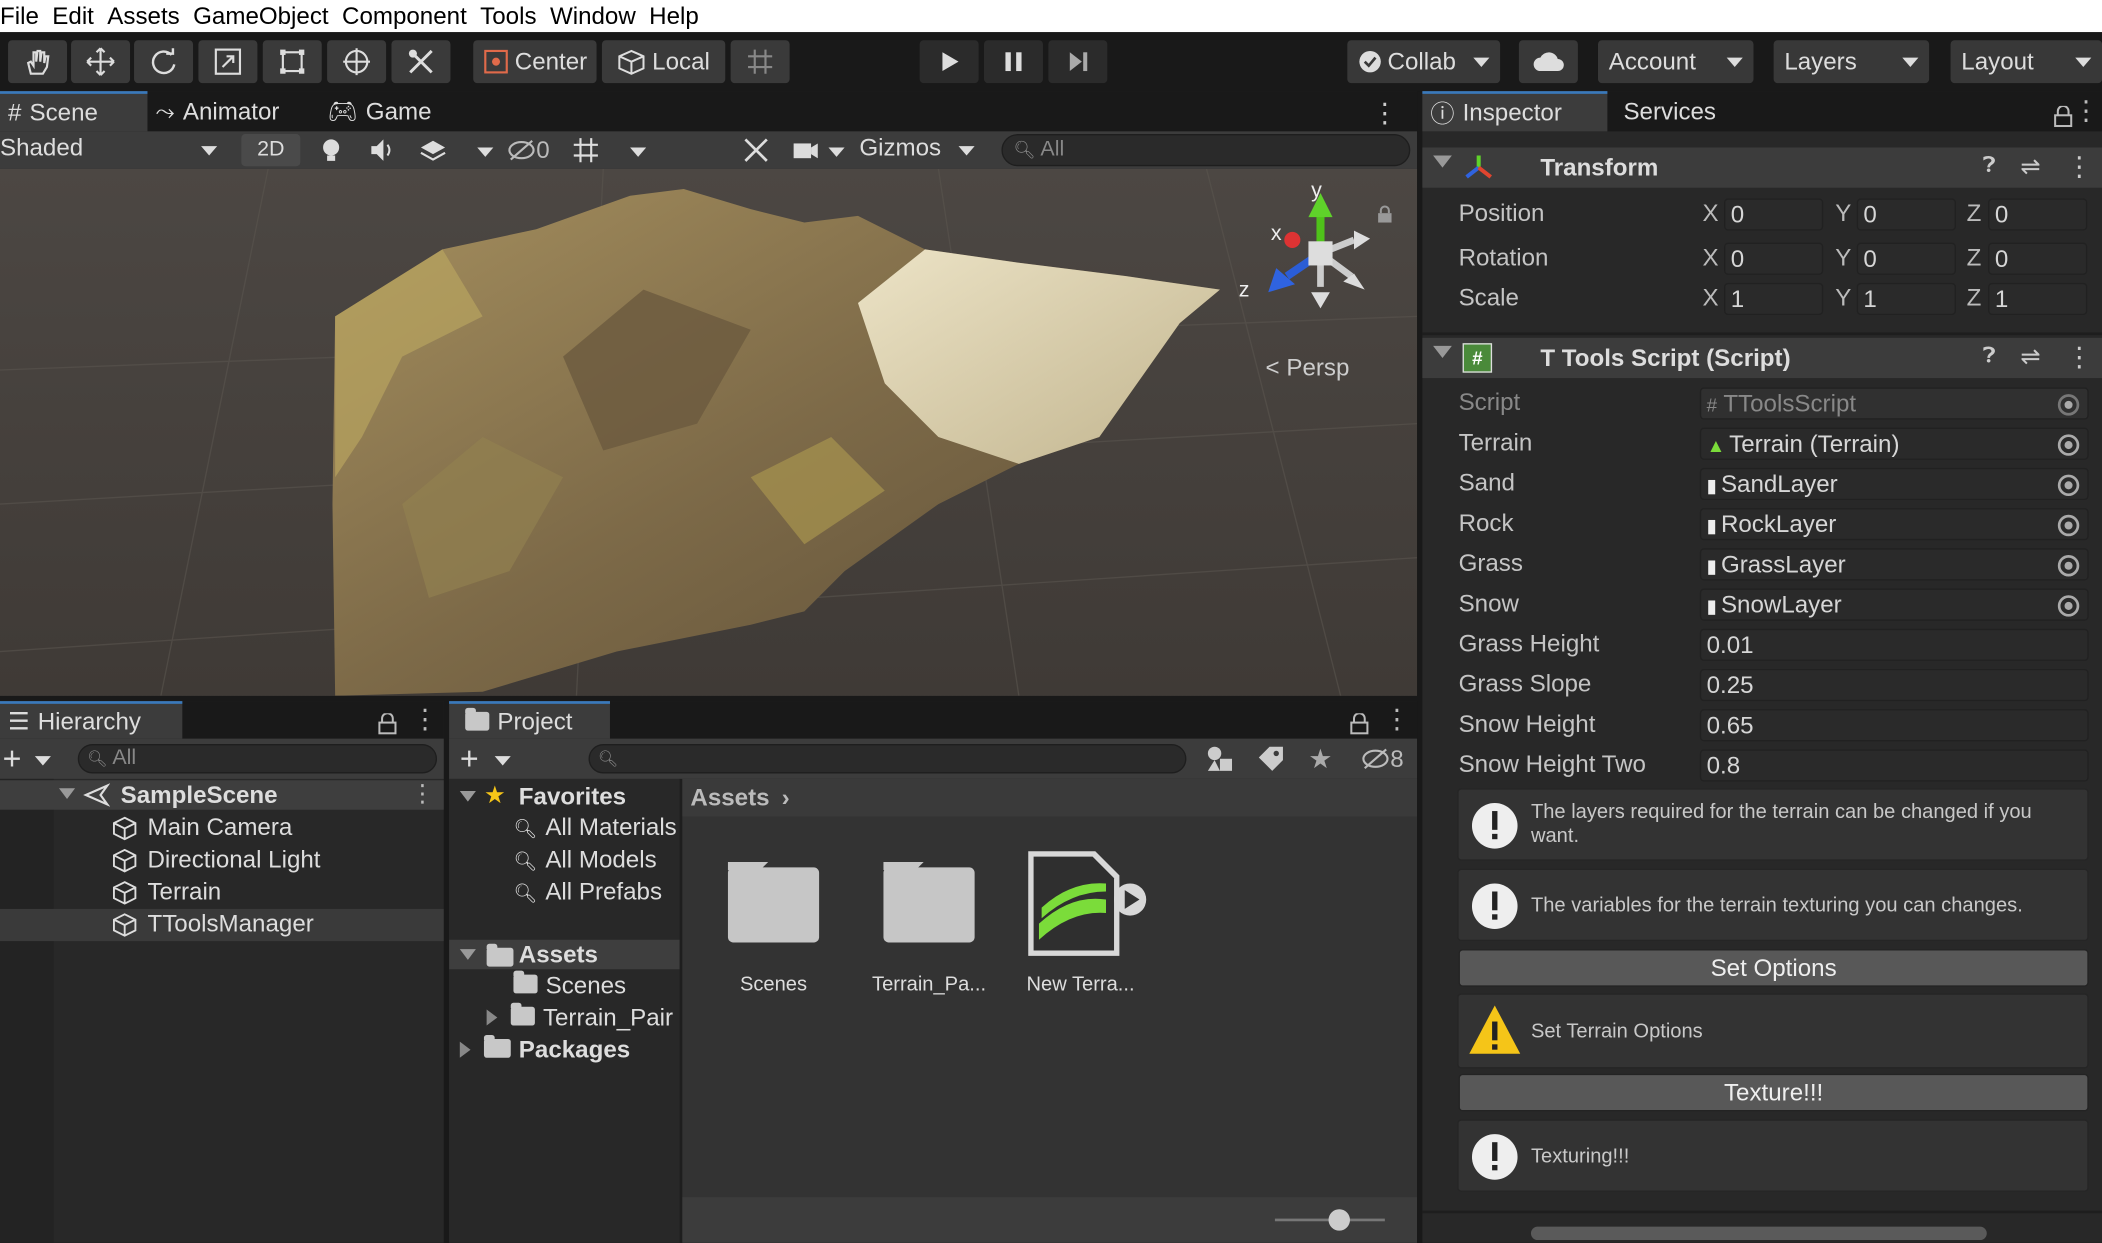 The height and width of the screenshot is (1243, 2102). I want to click on transform-x-field: 1, so click(1774, 299).